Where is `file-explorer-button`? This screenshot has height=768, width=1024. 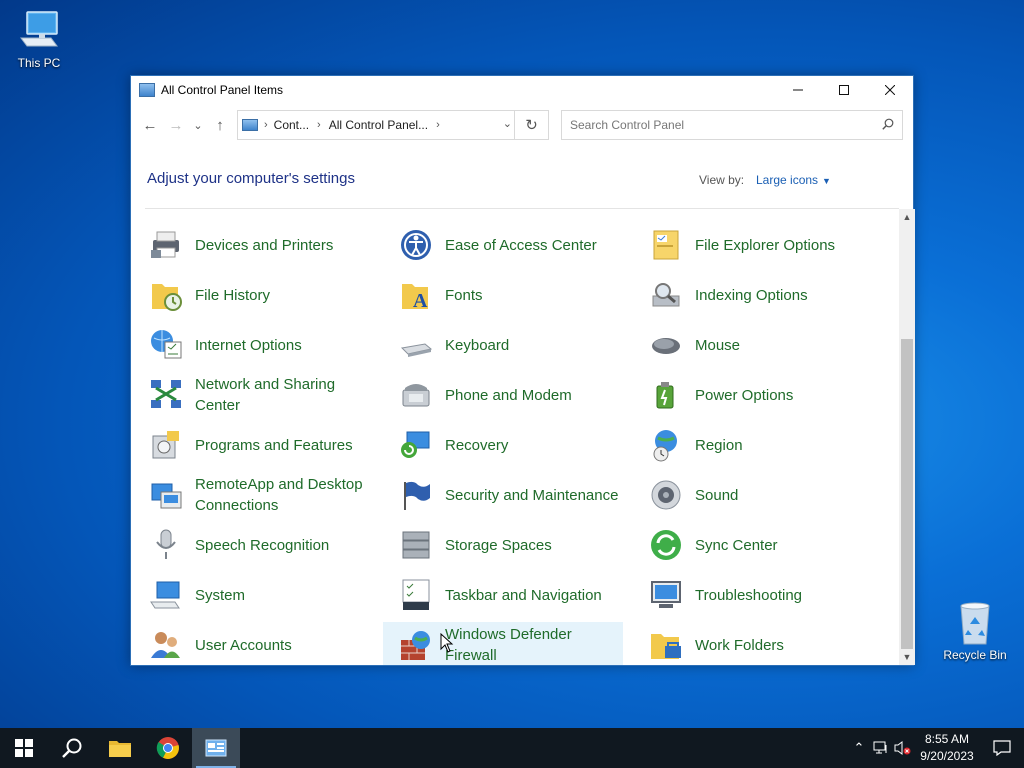
file-explorer-button is located at coordinates (120, 748).